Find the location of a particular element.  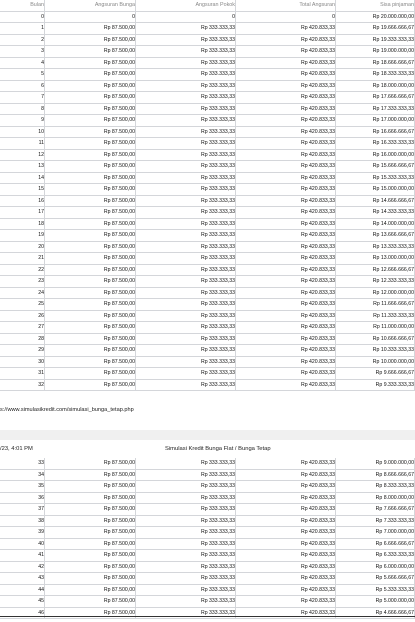

cell-sisa-pinjaman: Rp 12.333.333,33 is located at coordinates (393, 281).